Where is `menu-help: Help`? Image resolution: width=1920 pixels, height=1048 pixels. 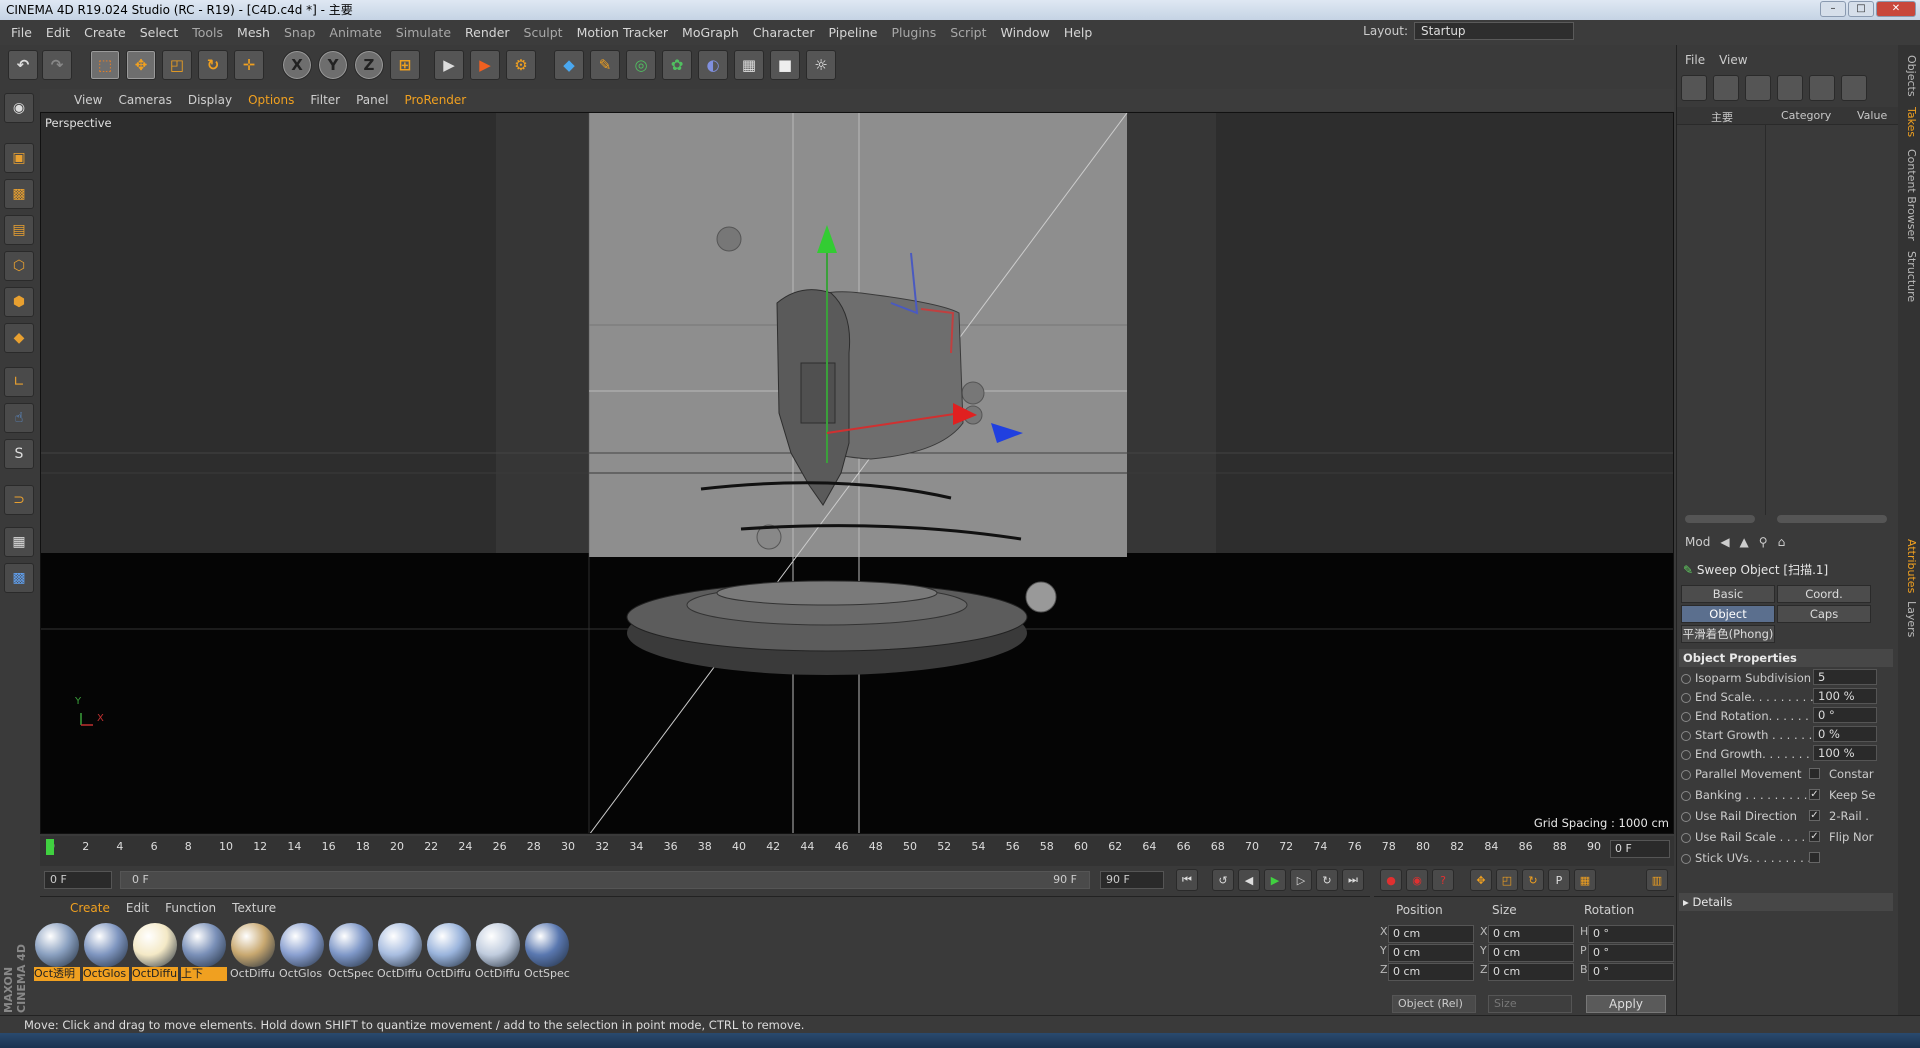
menu-help: Help is located at coordinates (1078, 32).